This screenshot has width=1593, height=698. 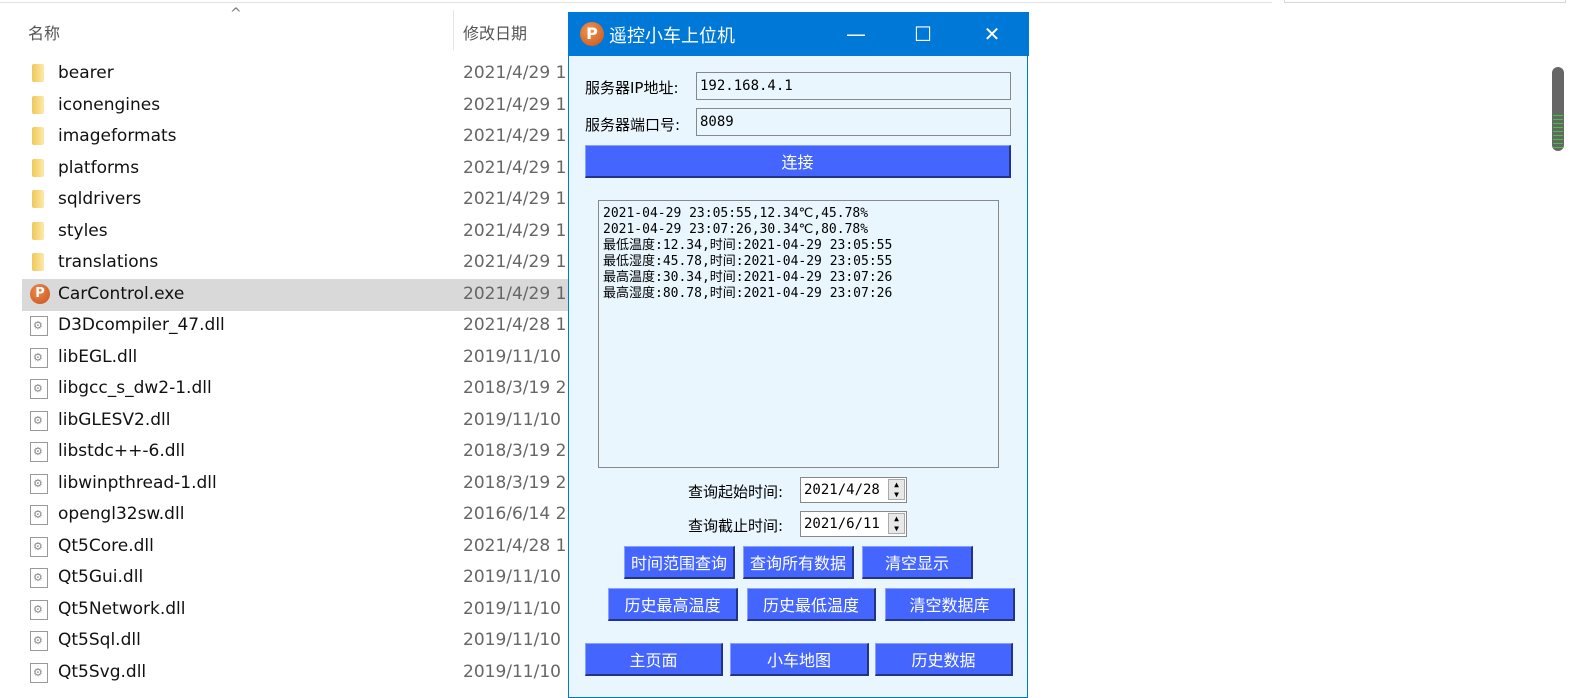 I want to click on file-name: sqldrivers, so click(x=100, y=199).